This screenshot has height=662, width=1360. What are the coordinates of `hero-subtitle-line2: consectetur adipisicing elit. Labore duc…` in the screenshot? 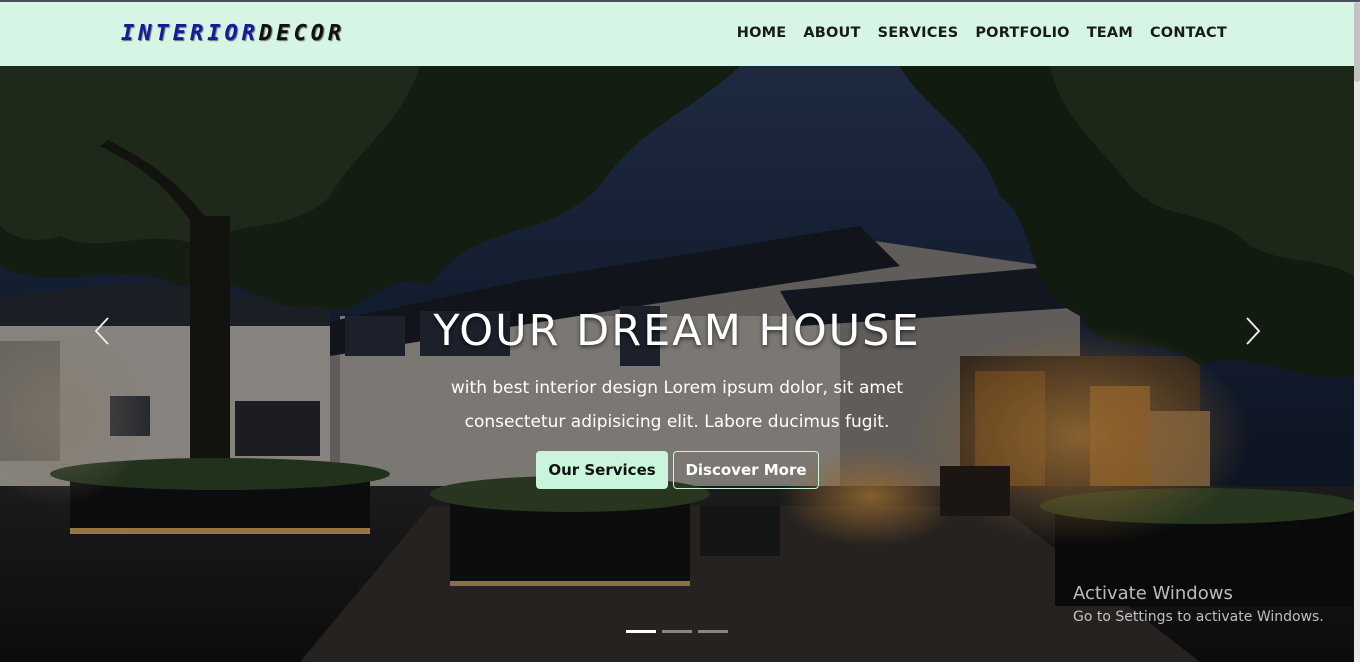 It's located at (677, 422).